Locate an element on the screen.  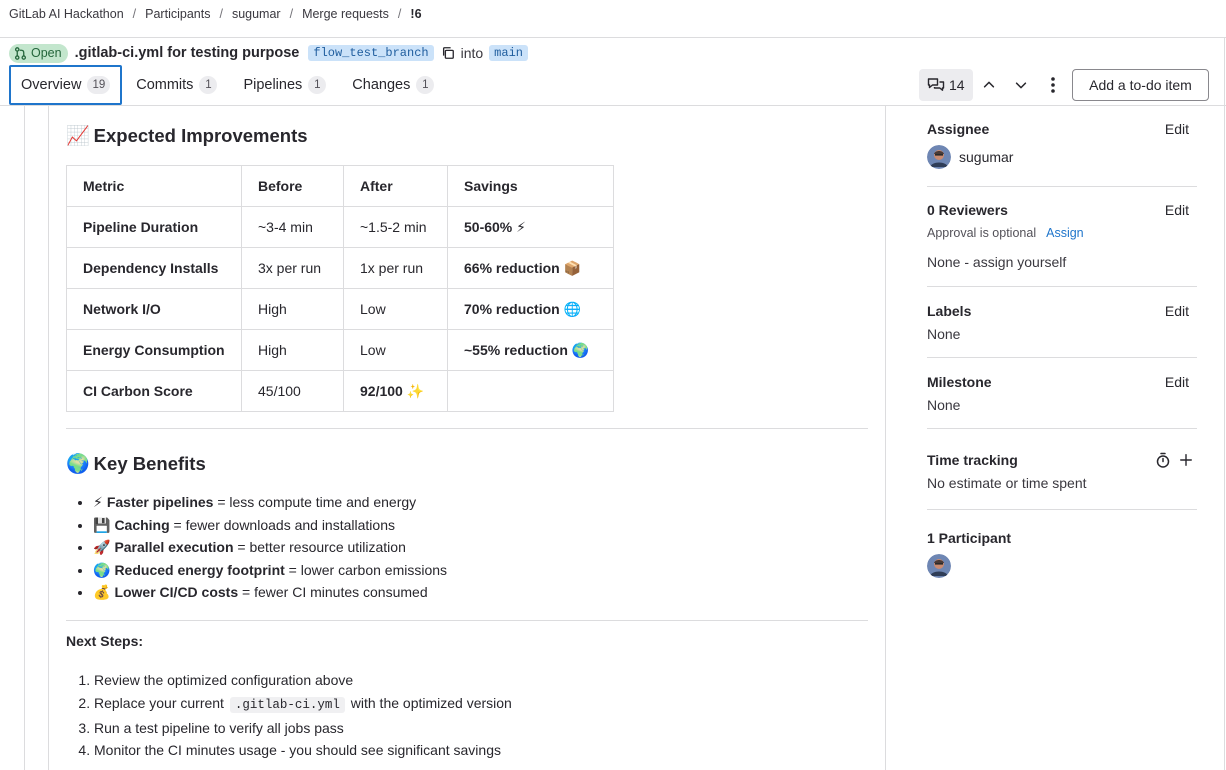
assign-link: Assign is located at coordinates (1065, 233).